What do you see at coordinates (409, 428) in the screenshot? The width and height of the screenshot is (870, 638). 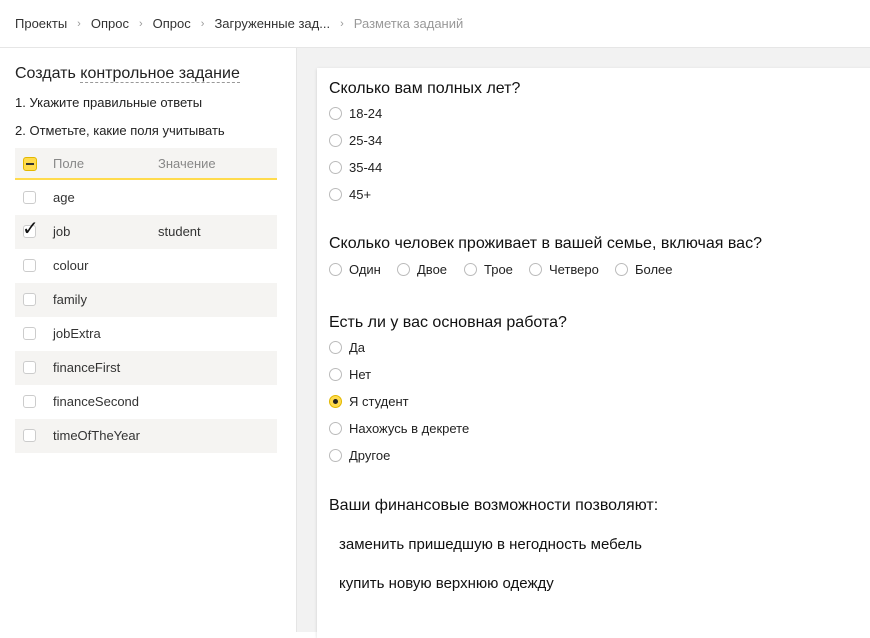 I see `option-label: Нахожусь в декрете` at bounding box center [409, 428].